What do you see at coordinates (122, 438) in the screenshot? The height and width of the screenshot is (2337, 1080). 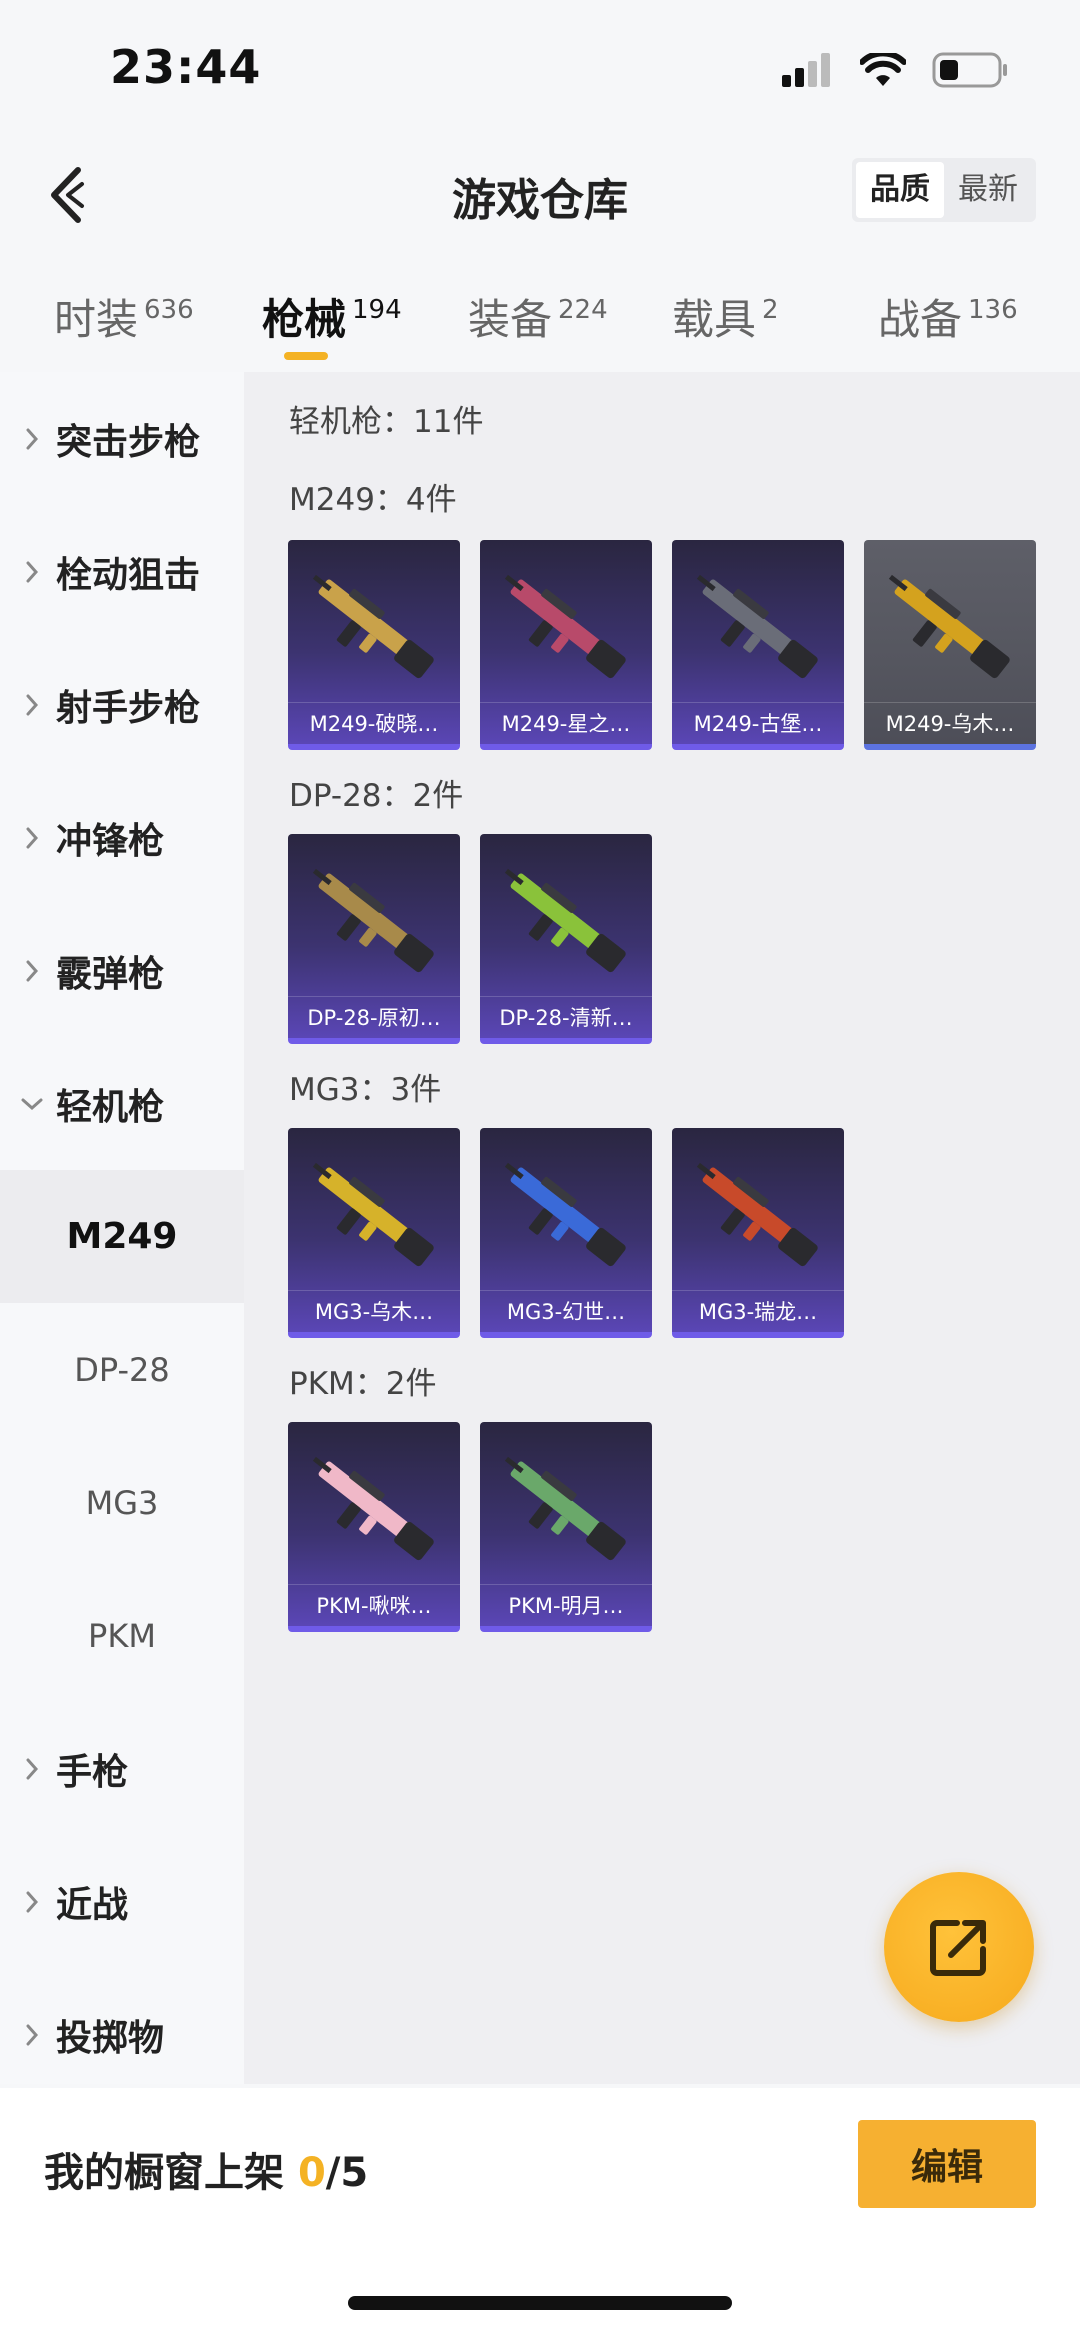 I see `sidebar-item-assault-rifle: 突击步枪` at bounding box center [122, 438].